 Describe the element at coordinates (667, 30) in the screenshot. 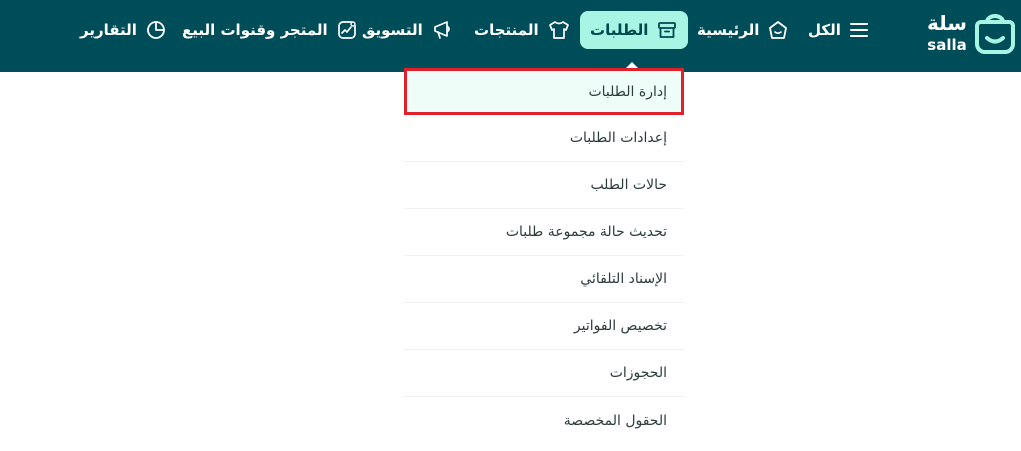

I see `box-icon` at that location.